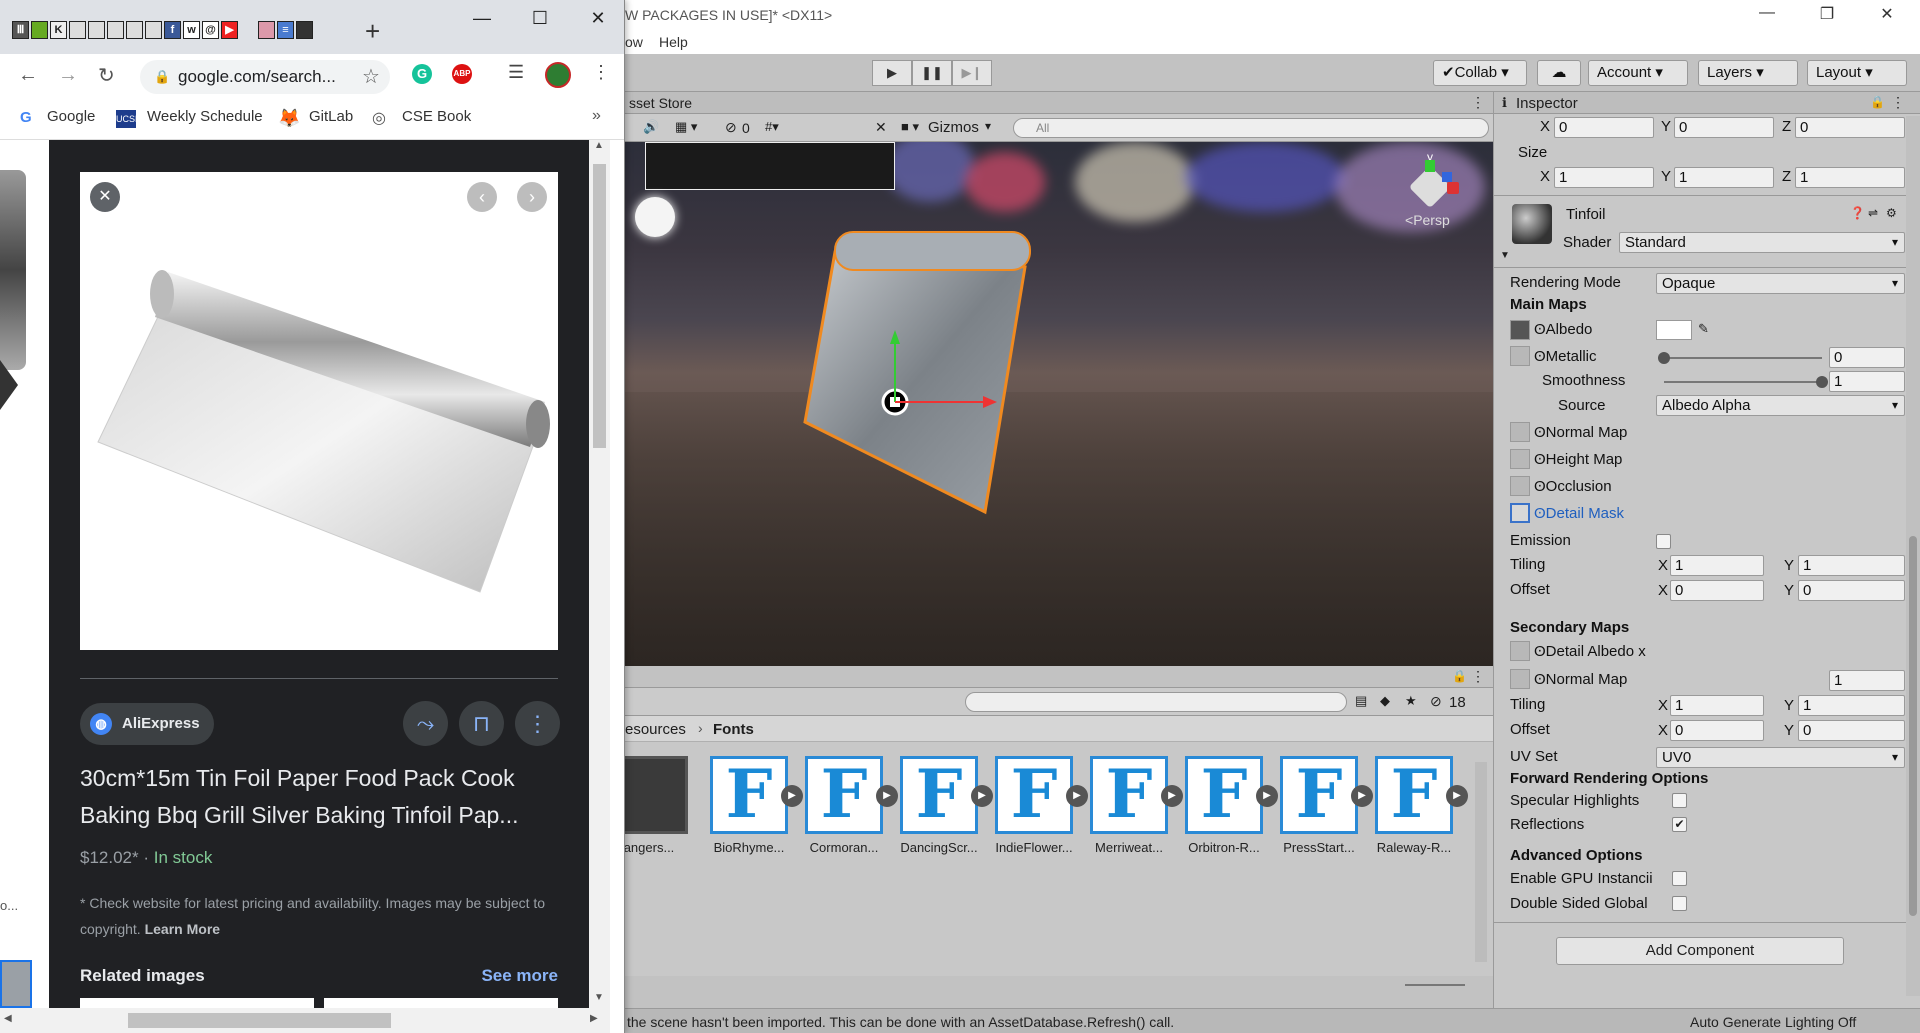  I want to click on restore-icon: ❐, so click(1827, 14).